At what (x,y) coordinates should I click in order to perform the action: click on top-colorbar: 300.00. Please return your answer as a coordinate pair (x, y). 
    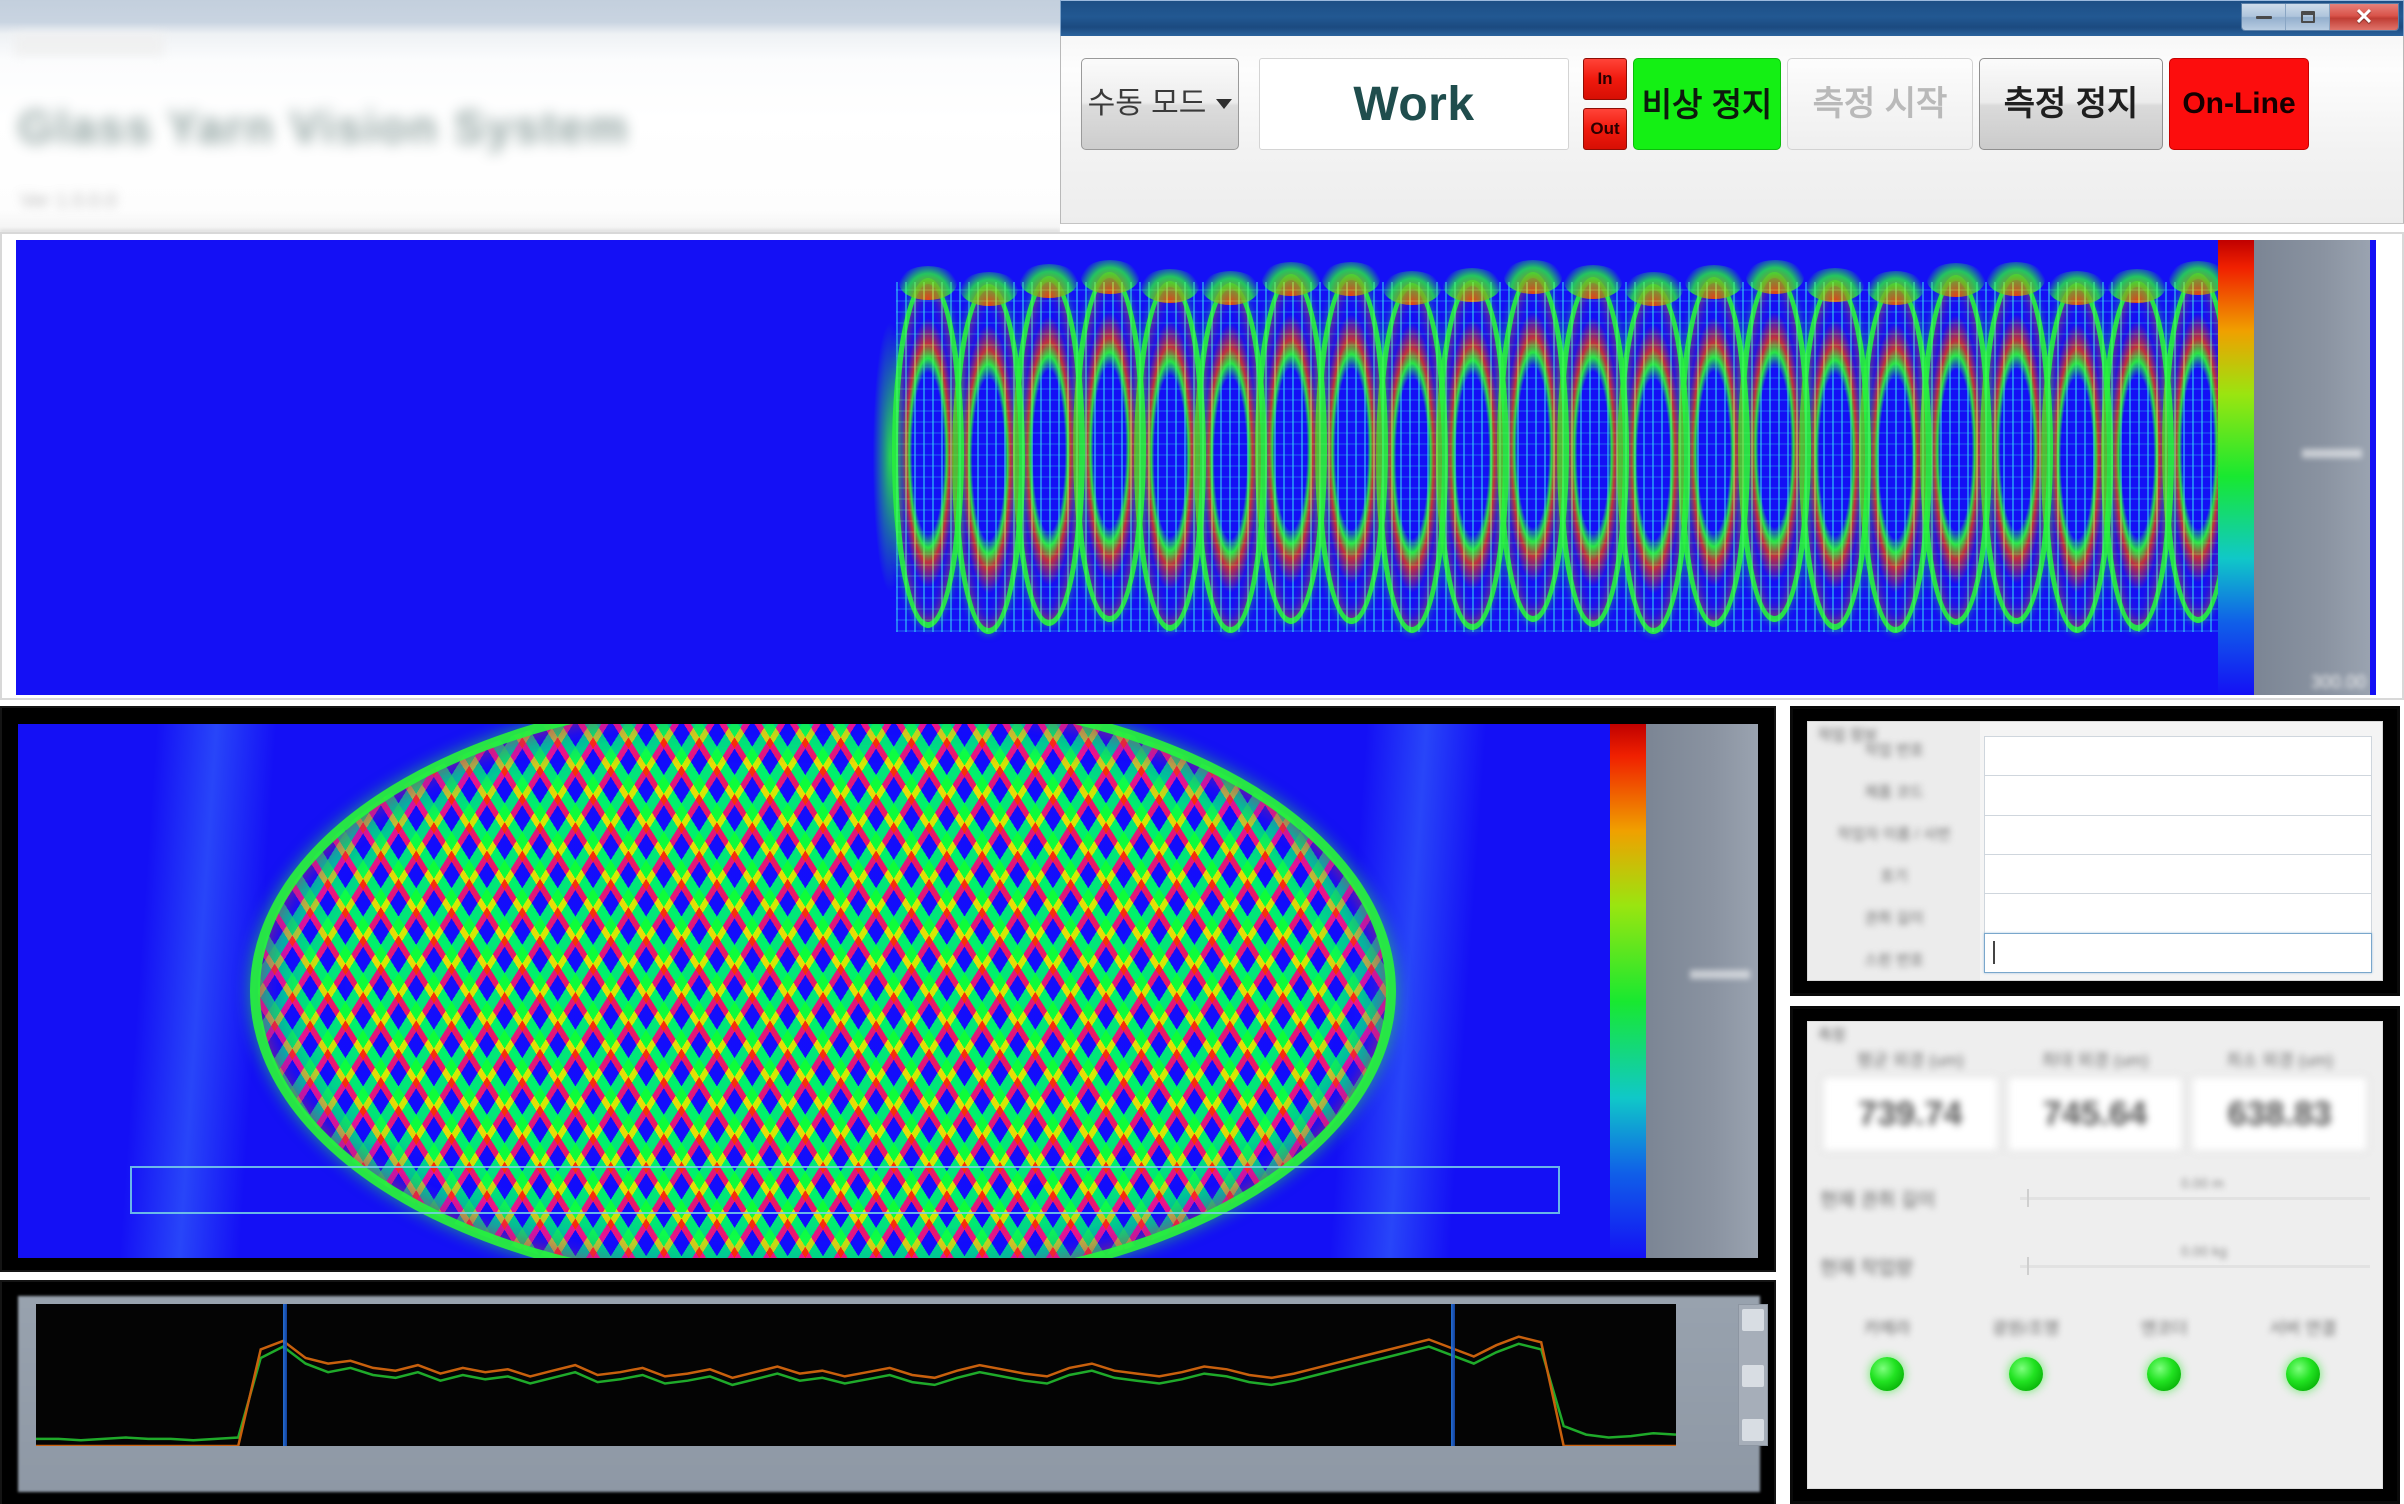
    Looking at the image, I should click on (2294, 467).